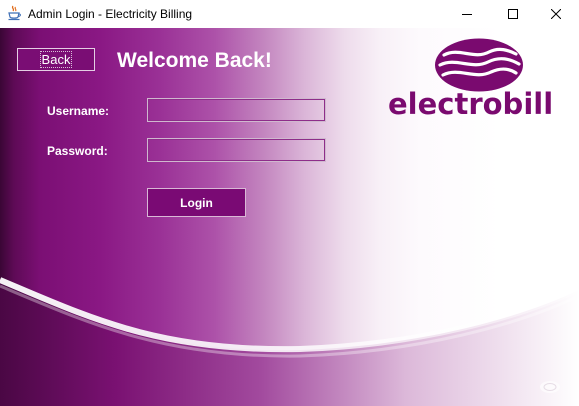 This screenshot has height=406, width=579. I want to click on maximize-icon, so click(513, 14).